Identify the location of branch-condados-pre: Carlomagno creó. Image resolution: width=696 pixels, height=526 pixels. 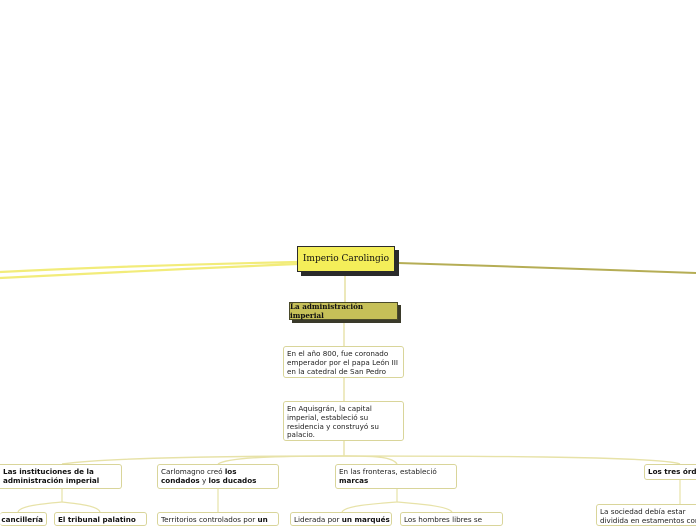
(193, 471).